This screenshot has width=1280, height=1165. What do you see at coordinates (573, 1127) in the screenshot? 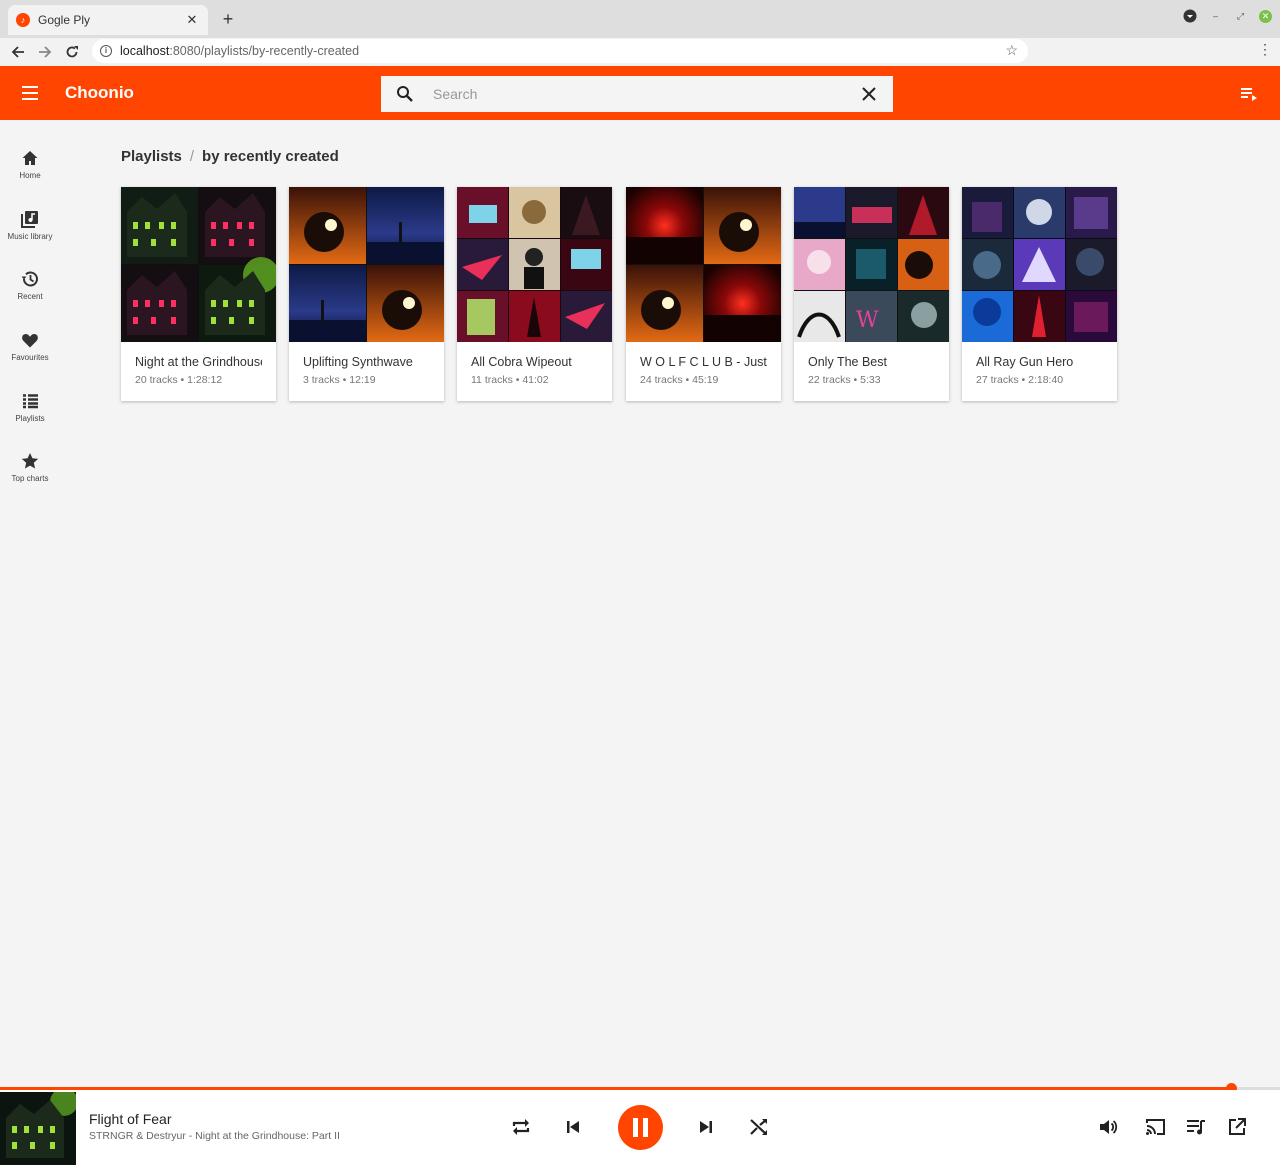
I see `previous-track-icon` at bounding box center [573, 1127].